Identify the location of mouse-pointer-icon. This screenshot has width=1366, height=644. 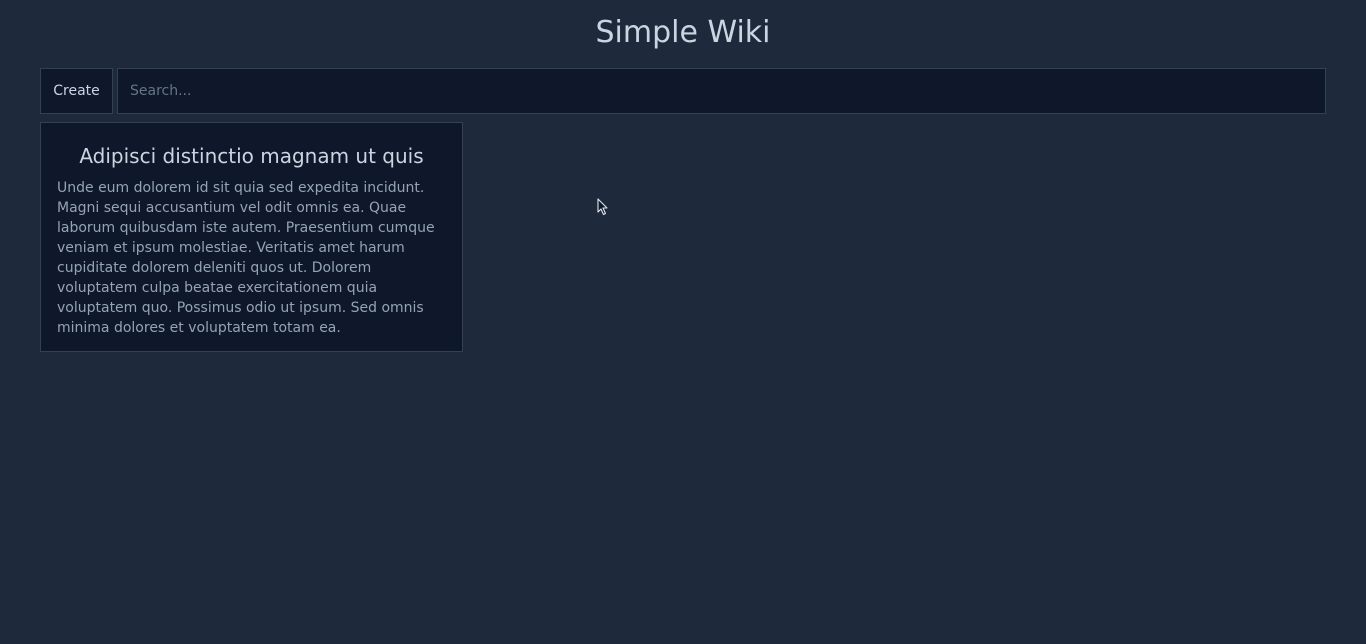
(602, 207).